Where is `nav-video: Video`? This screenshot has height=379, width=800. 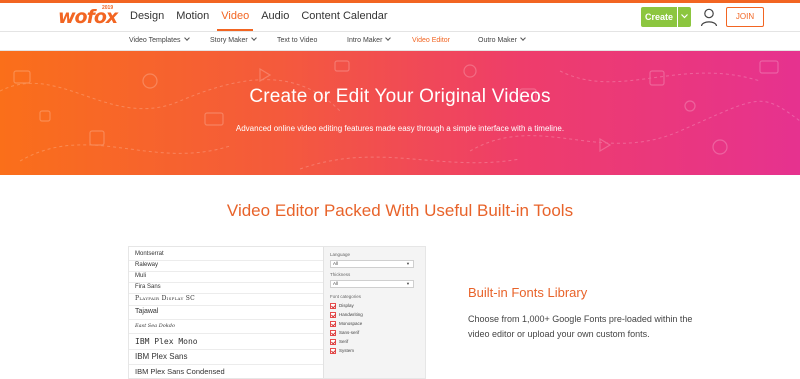 nav-video: Video is located at coordinates (235, 17).